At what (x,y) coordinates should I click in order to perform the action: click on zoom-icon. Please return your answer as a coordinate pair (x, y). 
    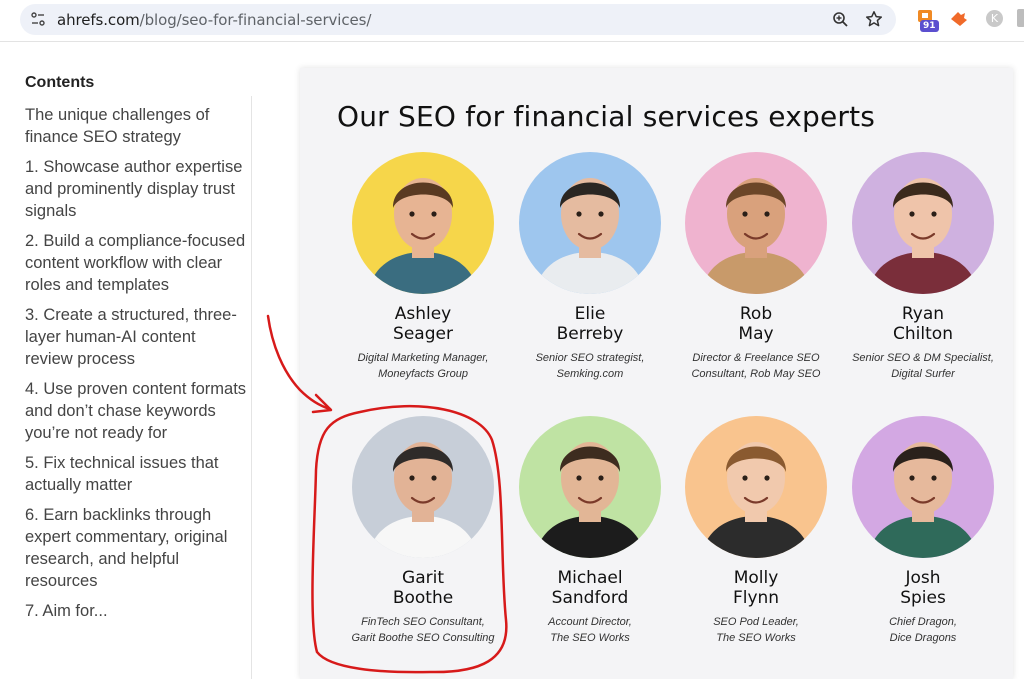
    Looking at the image, I should click on (840, 19).